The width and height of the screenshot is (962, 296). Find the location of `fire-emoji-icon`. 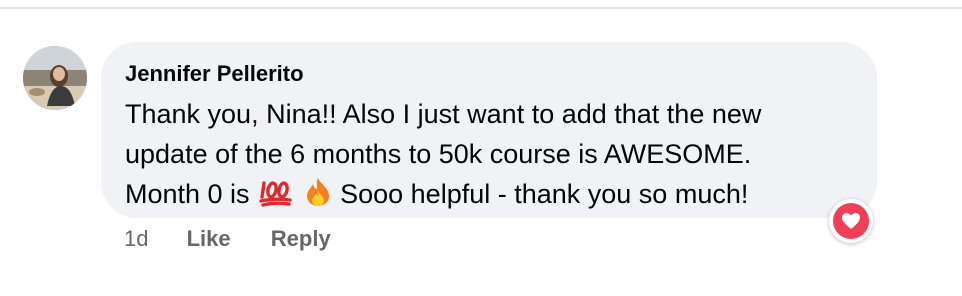

fire-emoji-icon is located at coordinates (318, 197).